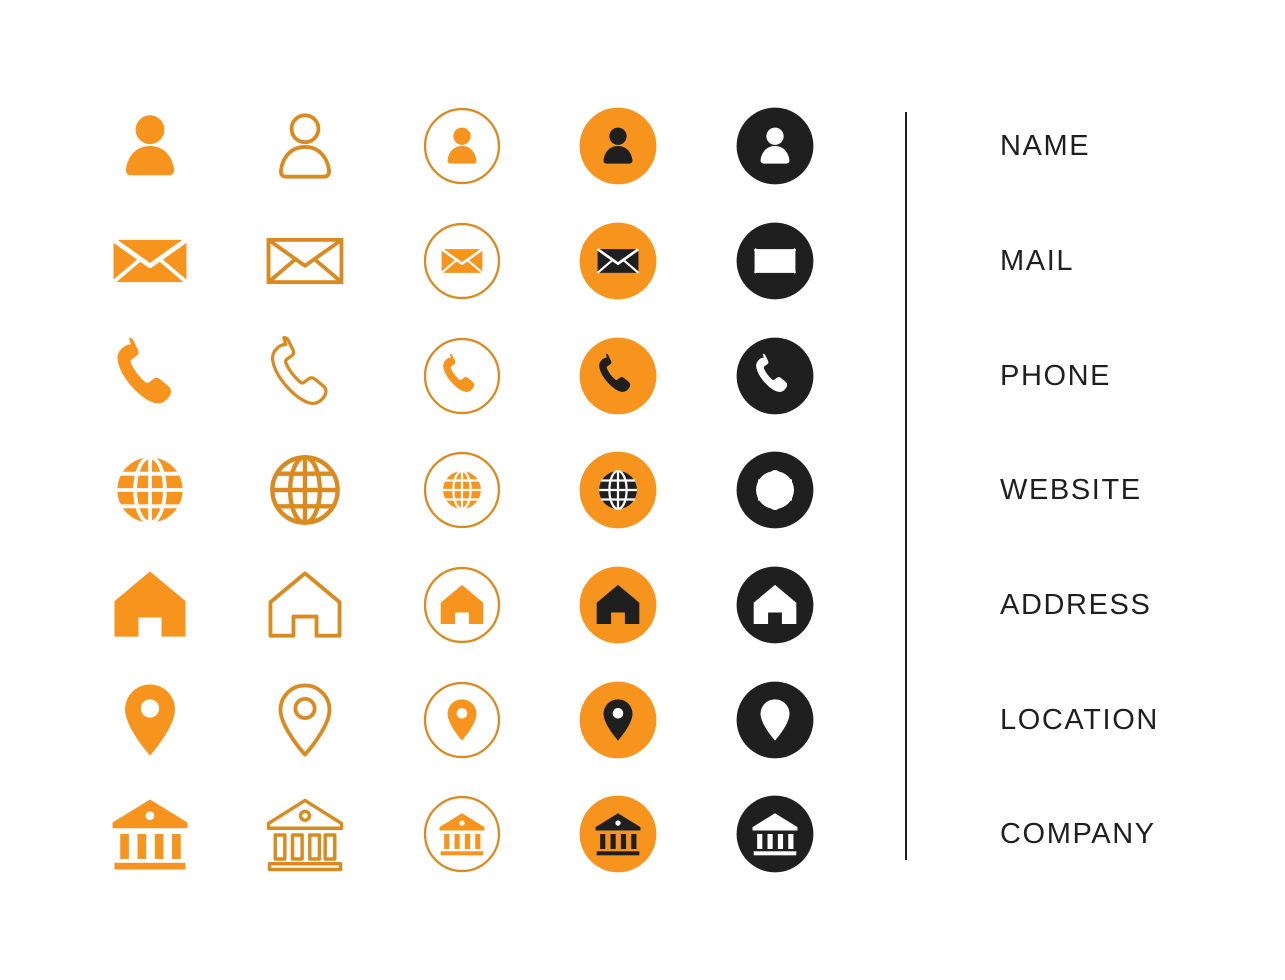 The width and height of the screenshot is (1285, 980). I want to click on label-company: COMPANY, so click(1078, 834).